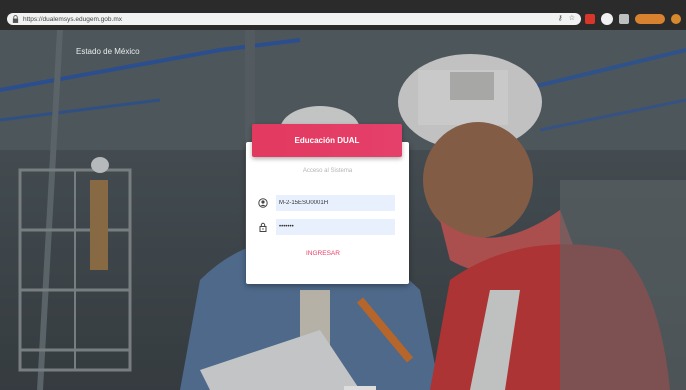  What do you see at coordinates (572, 19) in the screenshot?
I see `star-icon: ☆` at bounding box center [572, 19].